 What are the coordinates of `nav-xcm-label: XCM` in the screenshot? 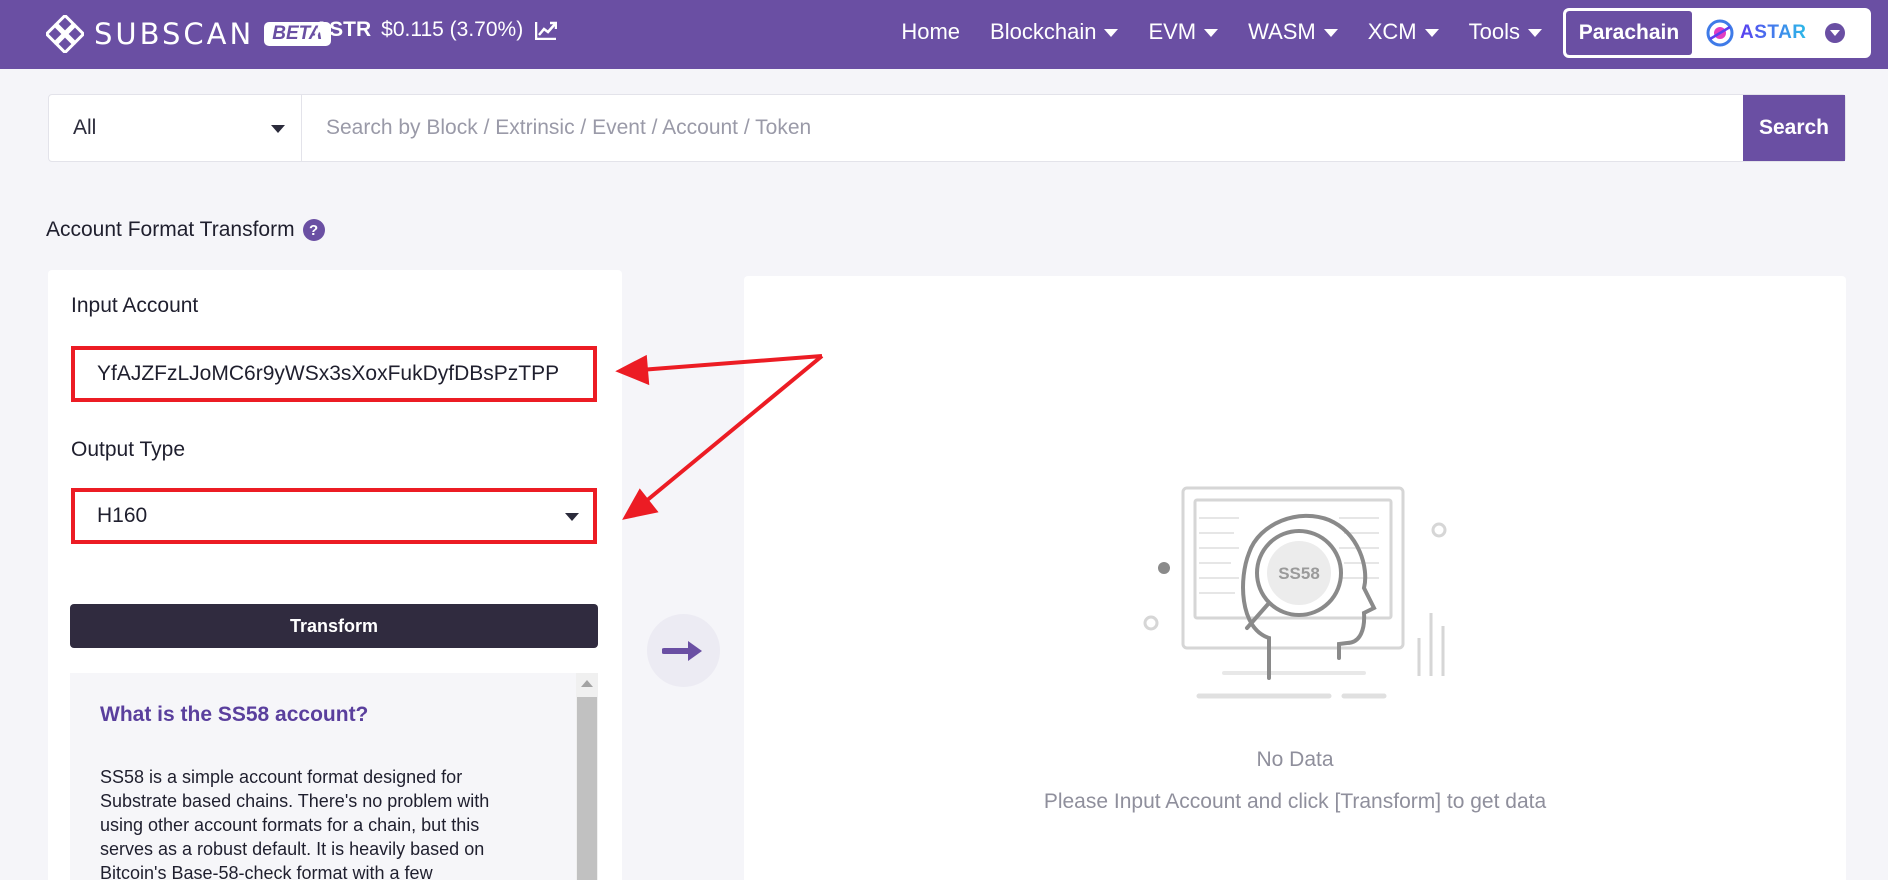 It's located at (1392, 31).